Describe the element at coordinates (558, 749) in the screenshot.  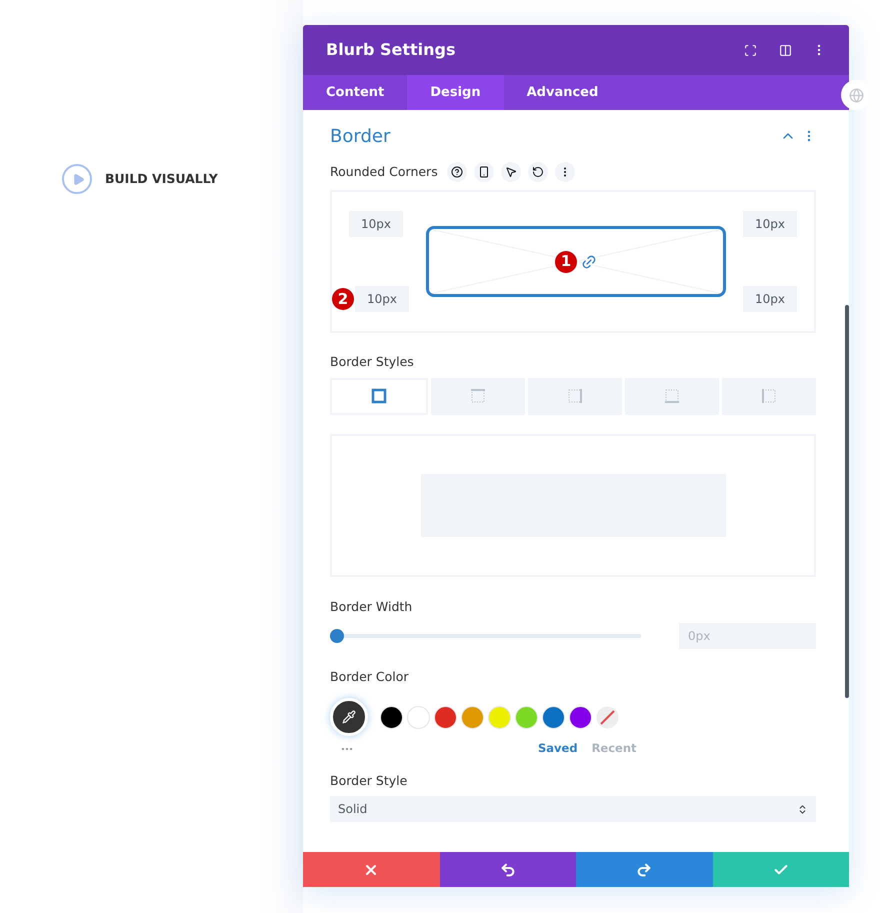
I see `palette-tab: Saved` at that location.